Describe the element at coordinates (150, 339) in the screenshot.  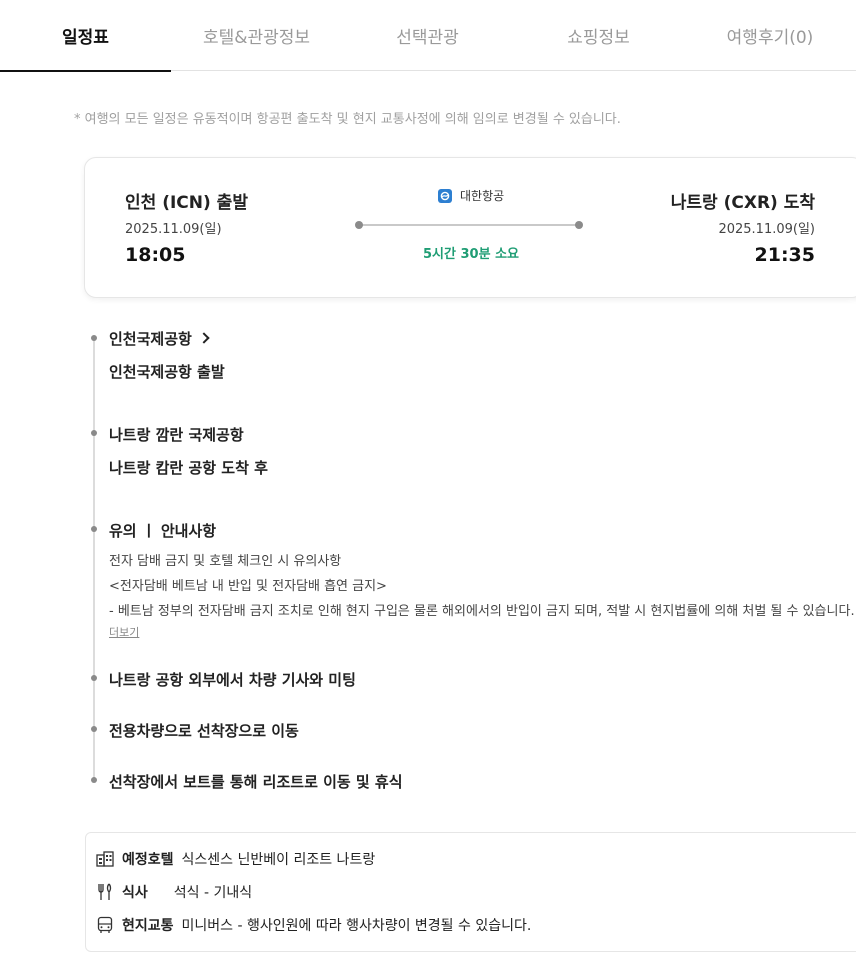
I see `timeline-item-title: 인천국제공항` at that location.